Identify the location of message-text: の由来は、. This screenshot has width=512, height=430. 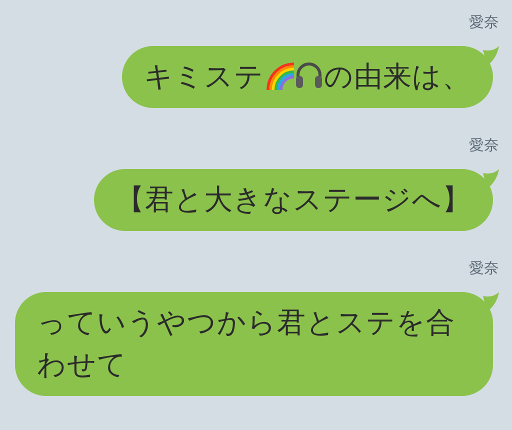
(397, 76).